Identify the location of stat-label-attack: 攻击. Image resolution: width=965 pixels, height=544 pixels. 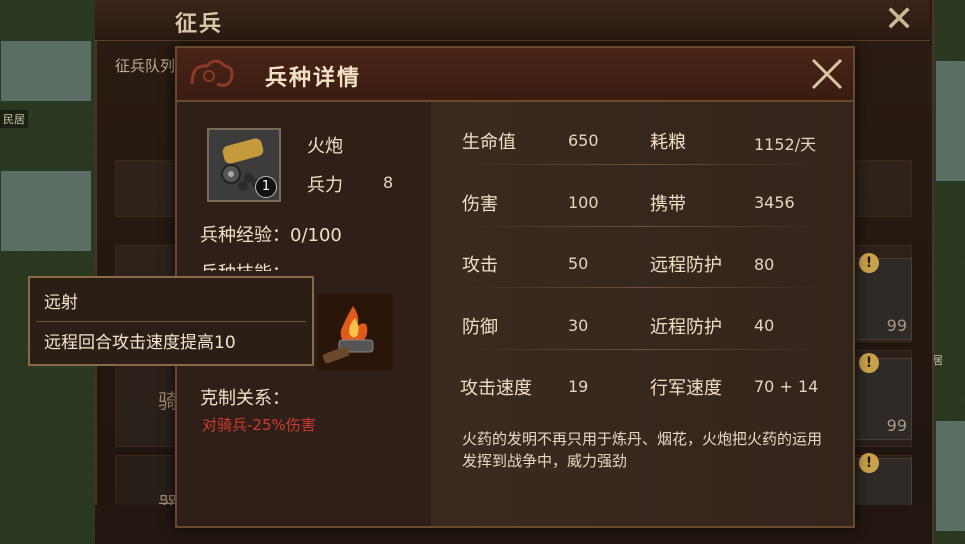
(480, 265).